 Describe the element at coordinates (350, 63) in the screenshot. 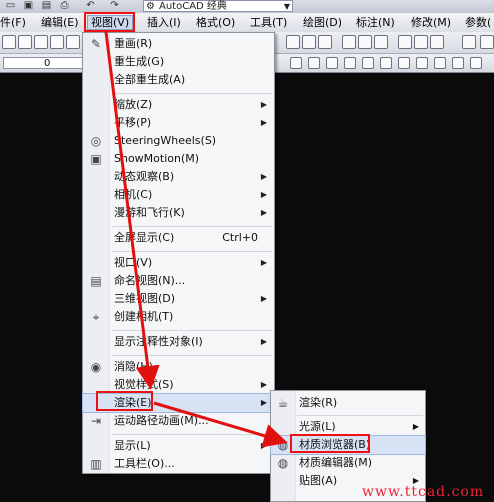

I see `3d-right-view-icon` at that location.